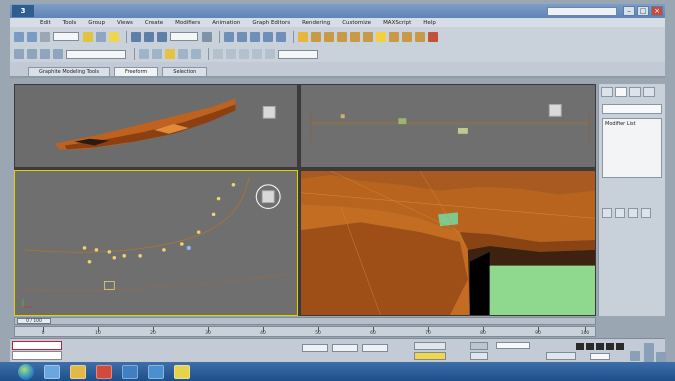 The image size is (675, 381). Describe the element at coordinates (156, 371) in the screenshot. I see `3dsmax-taskbar-icon` at that location.